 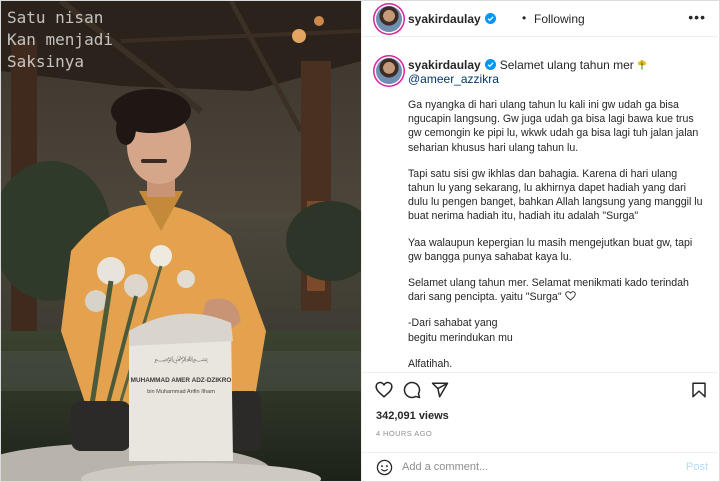 I want to click on mention-link: @ameer_azzikra, so click(x=453, y=79).